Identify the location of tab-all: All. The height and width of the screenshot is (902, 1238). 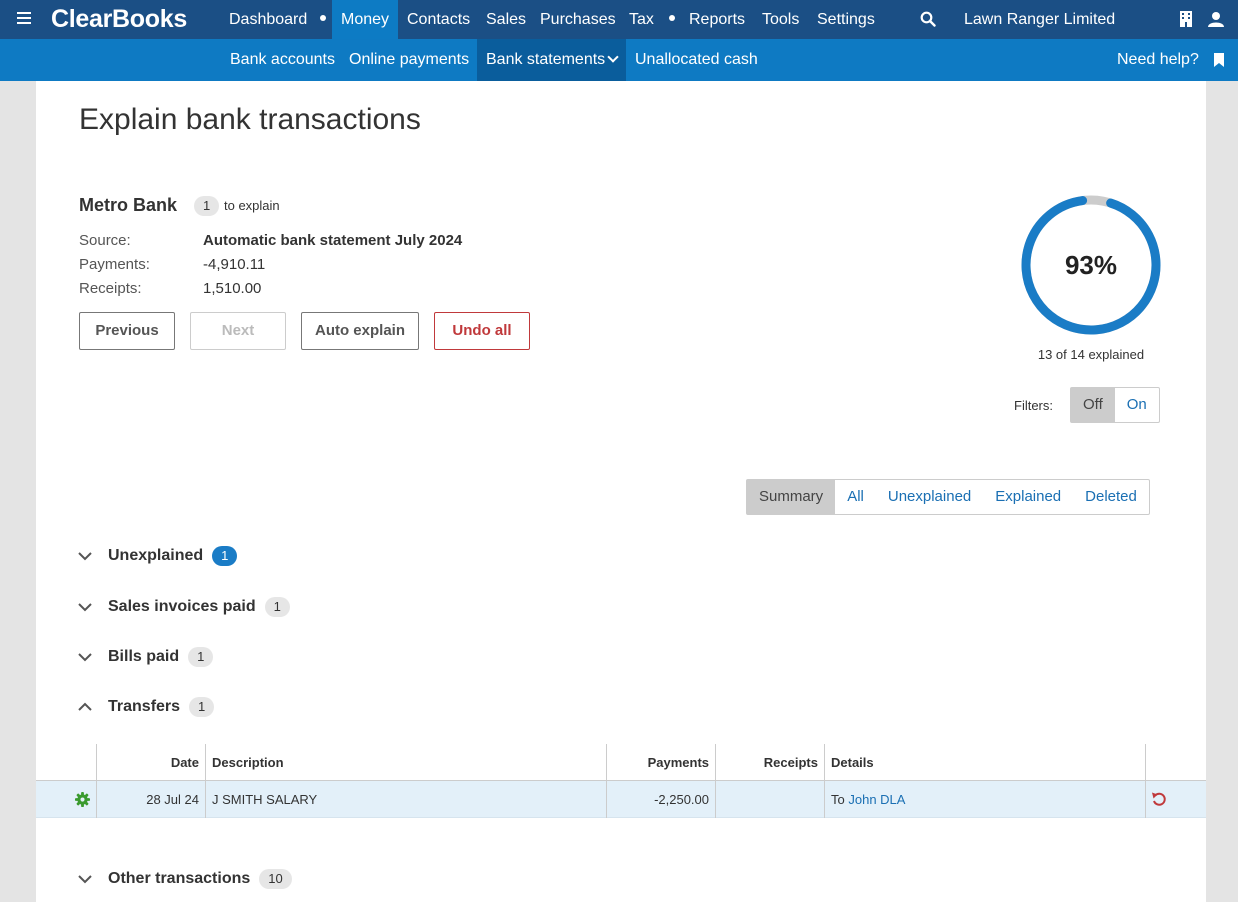
(855, 497).